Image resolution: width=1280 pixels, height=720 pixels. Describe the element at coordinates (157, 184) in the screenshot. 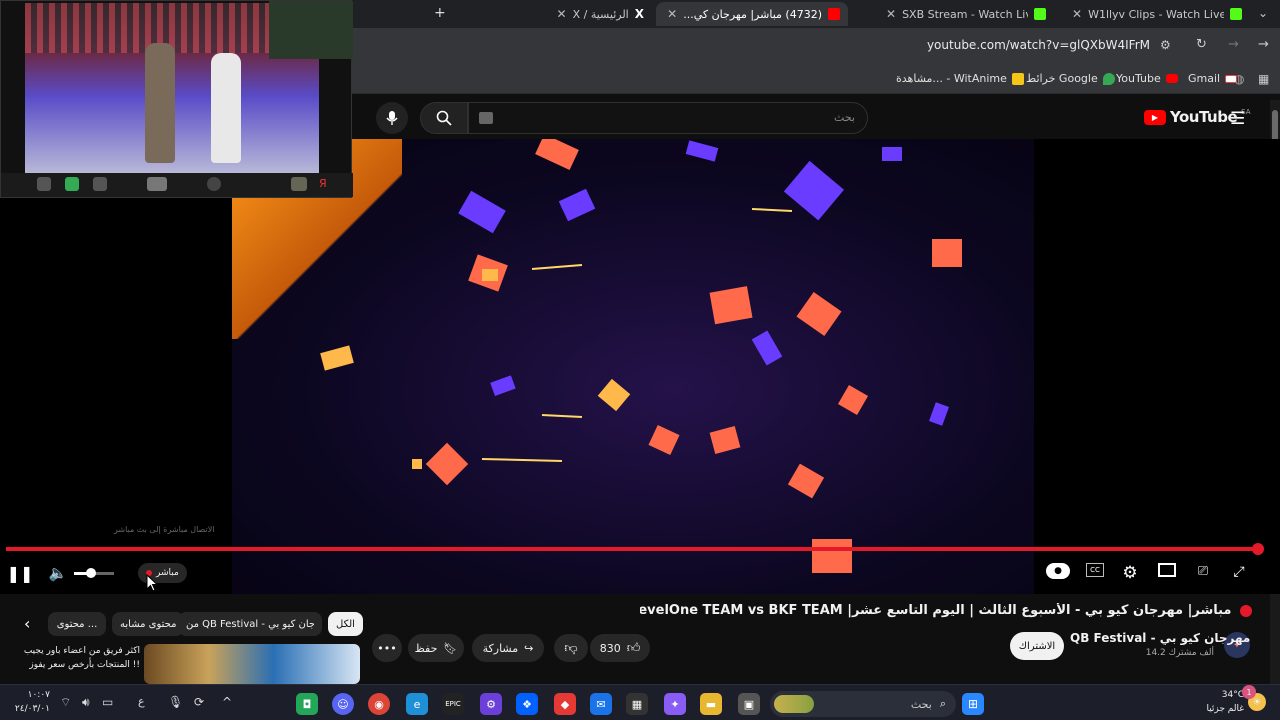

I see `camera-icon` at that location.